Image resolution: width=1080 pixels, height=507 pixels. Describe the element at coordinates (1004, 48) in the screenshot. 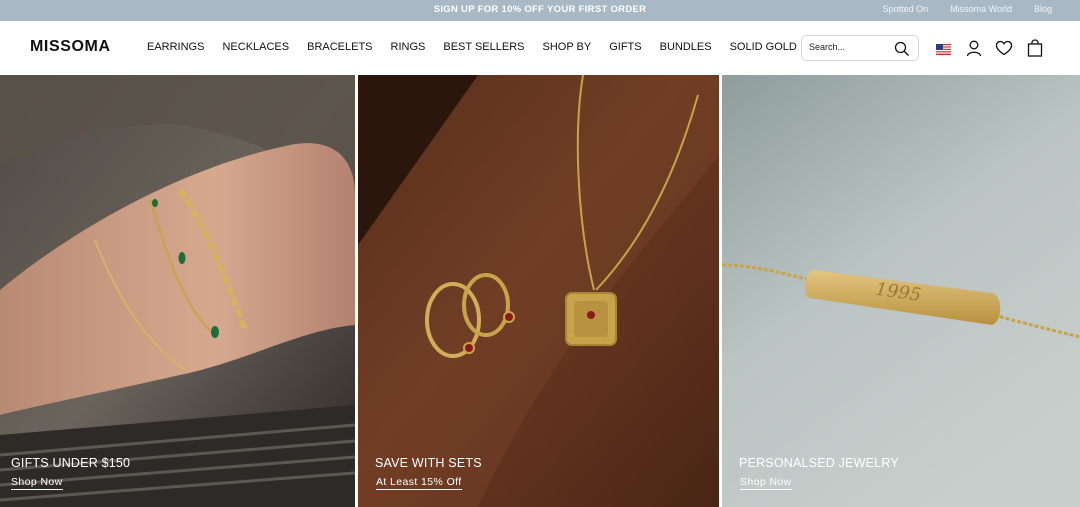

I see `wishlist-heart-icon` at that location.